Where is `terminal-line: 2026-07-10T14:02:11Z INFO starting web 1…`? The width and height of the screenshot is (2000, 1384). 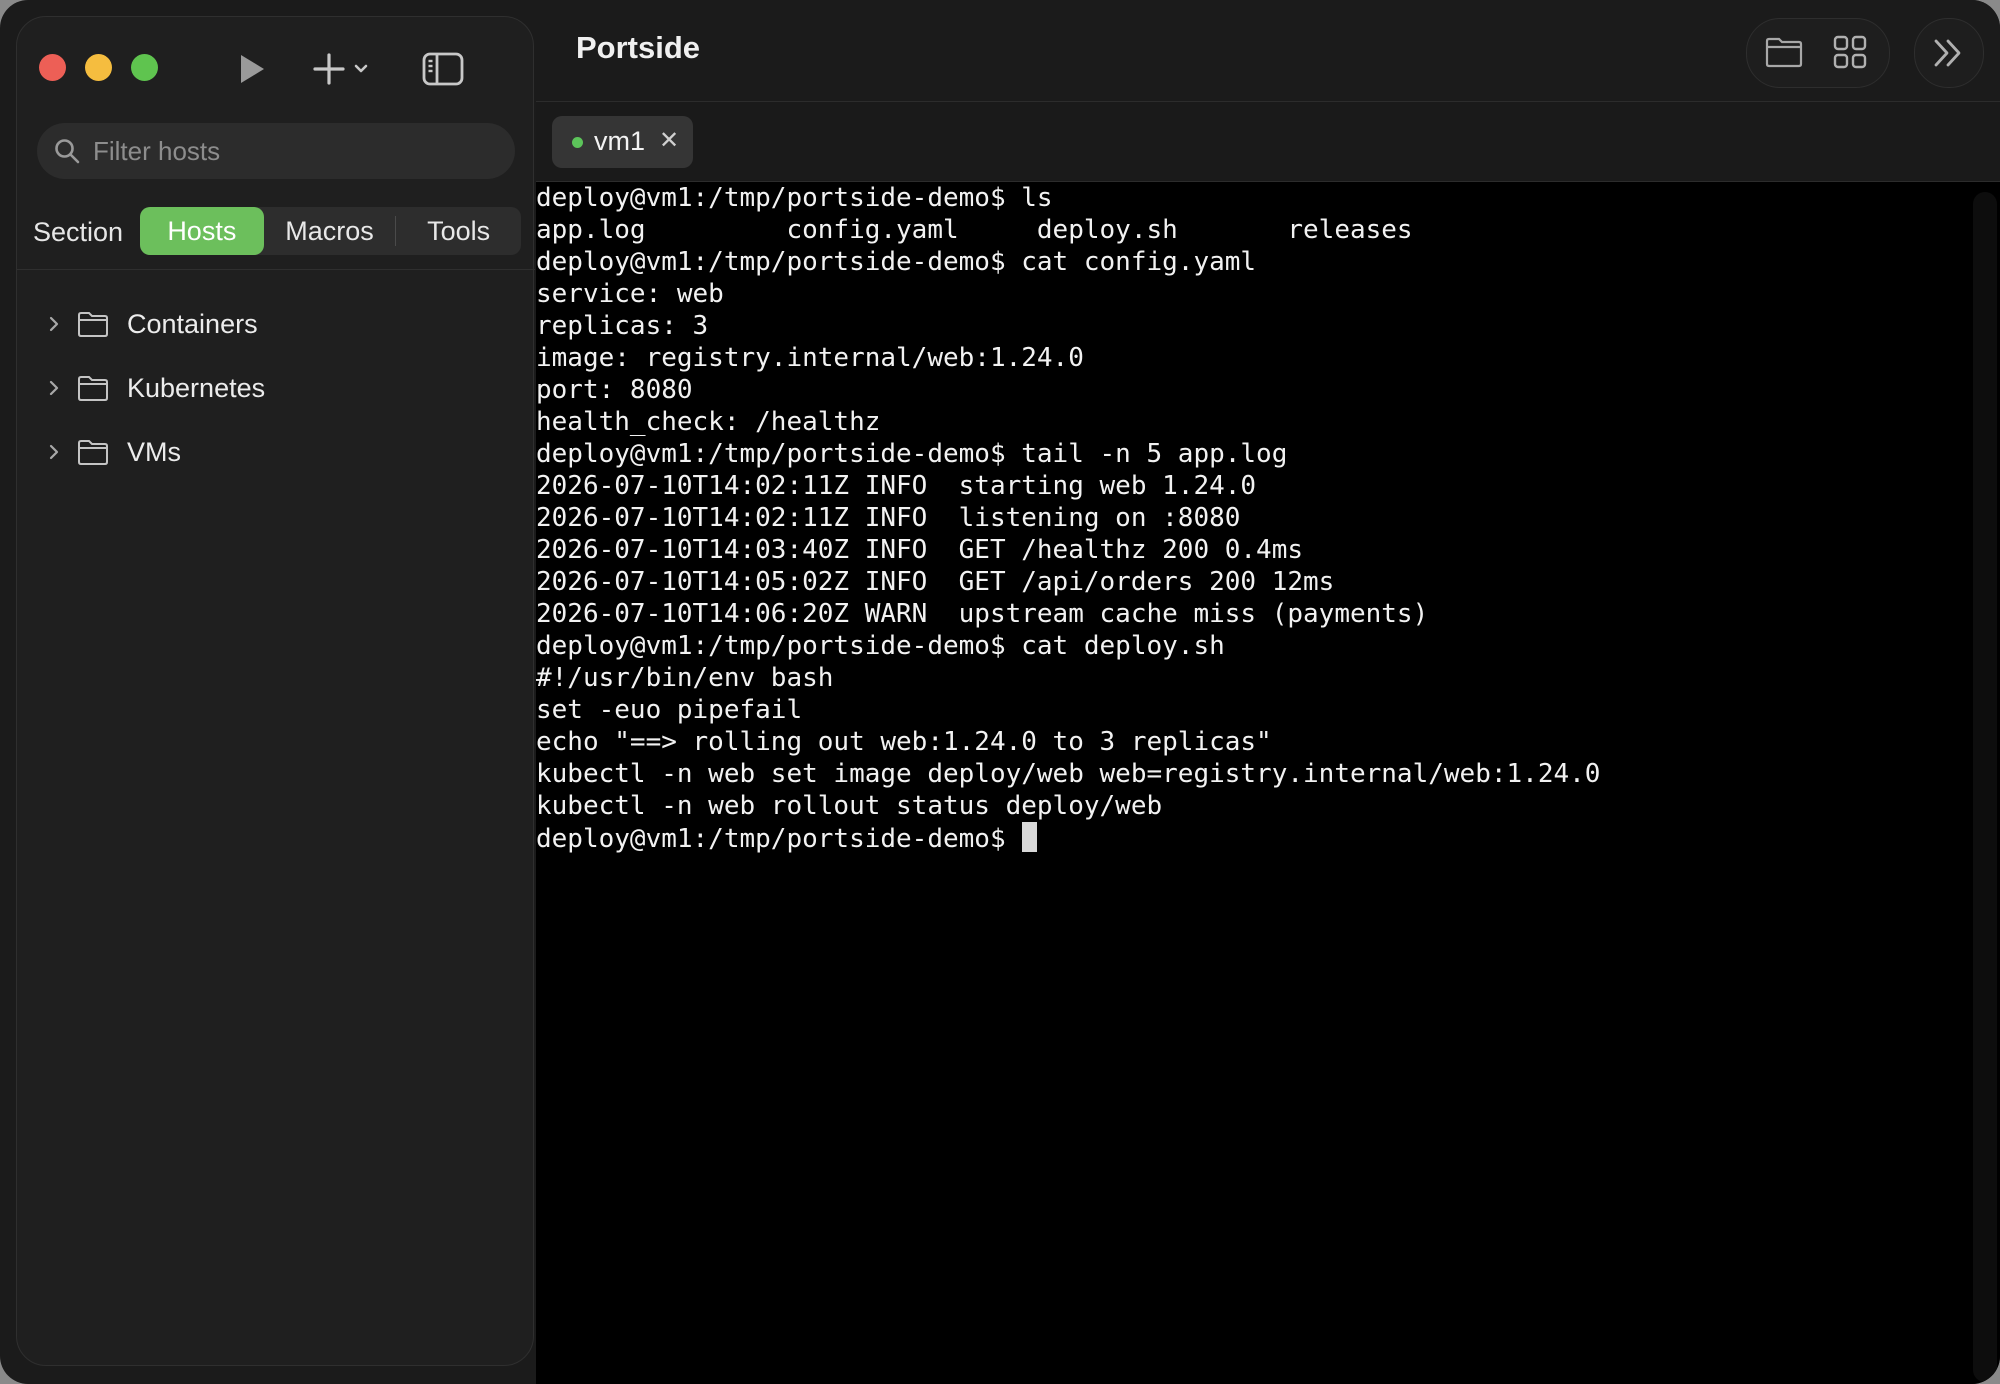
terminal-line: 2026-07-10T14:02:11Z INFO starting web 1… is located at coordinates (896, 486).